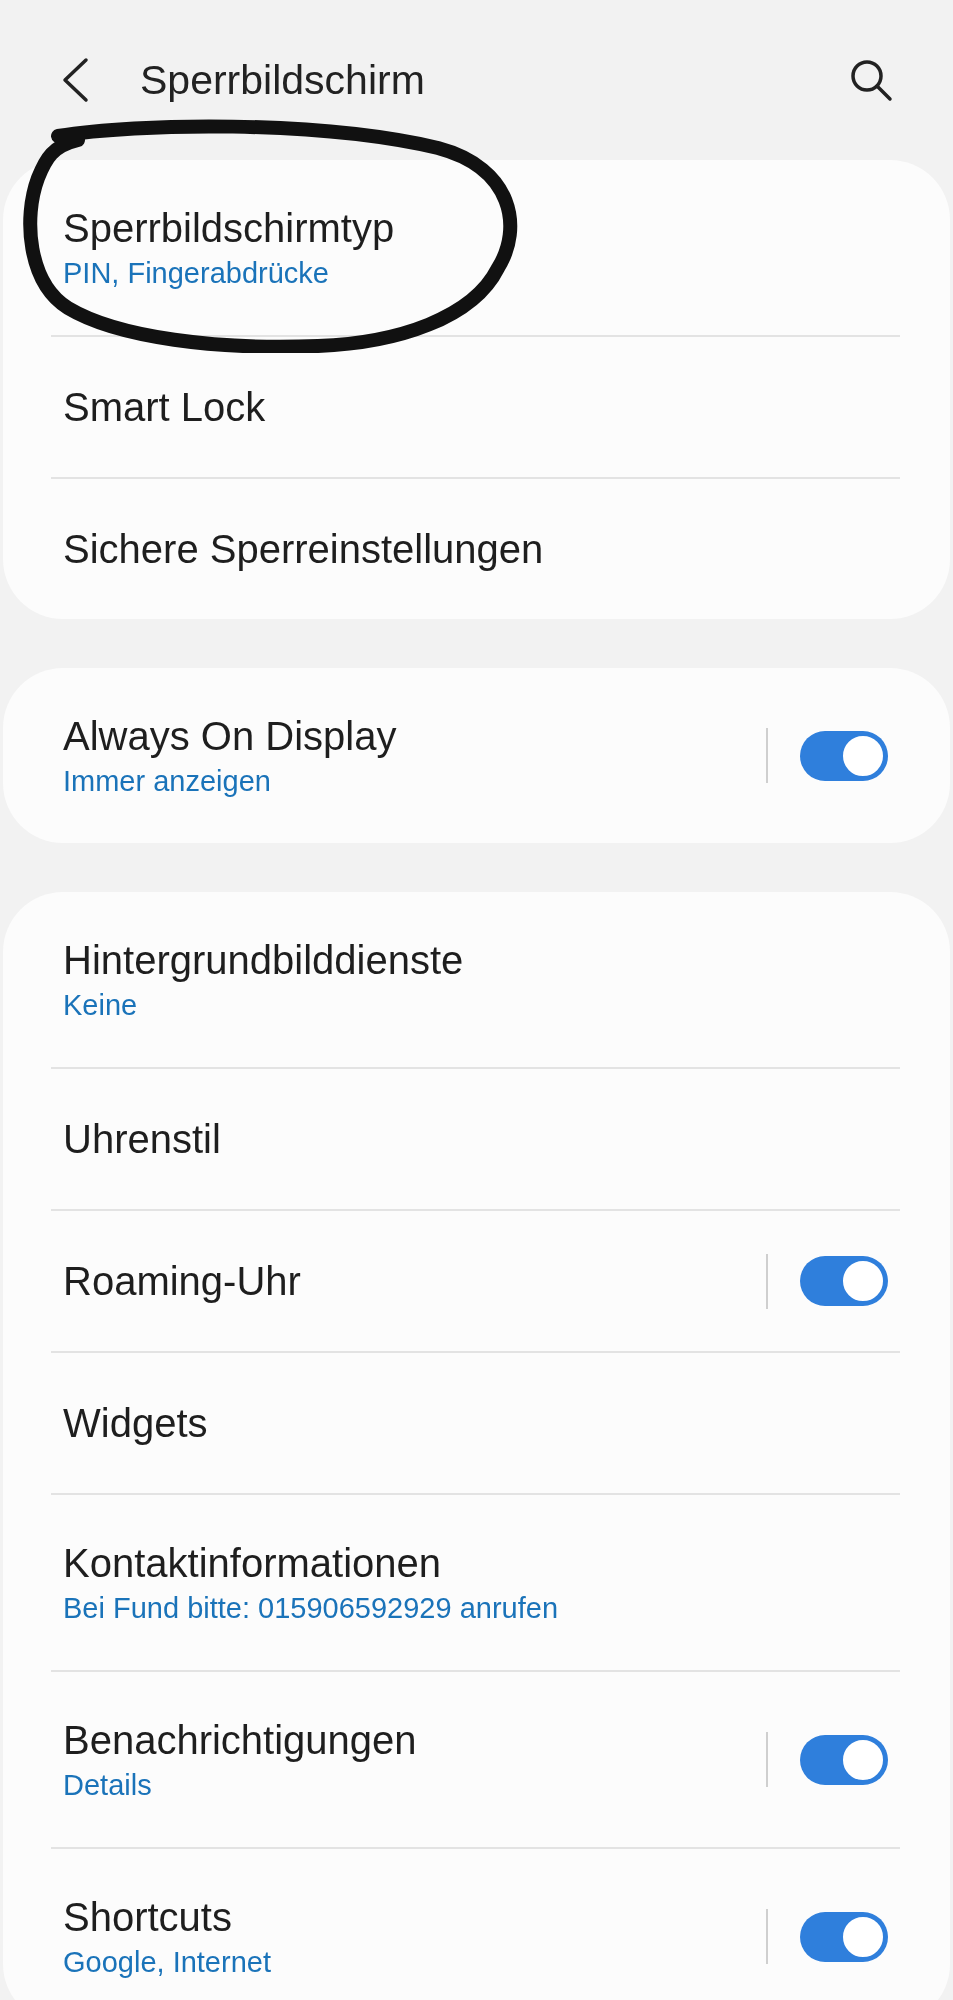 The width and height of the screenshot is (953, 2000). I want to click on item-subtitle: Keine, so click(101, 1005).